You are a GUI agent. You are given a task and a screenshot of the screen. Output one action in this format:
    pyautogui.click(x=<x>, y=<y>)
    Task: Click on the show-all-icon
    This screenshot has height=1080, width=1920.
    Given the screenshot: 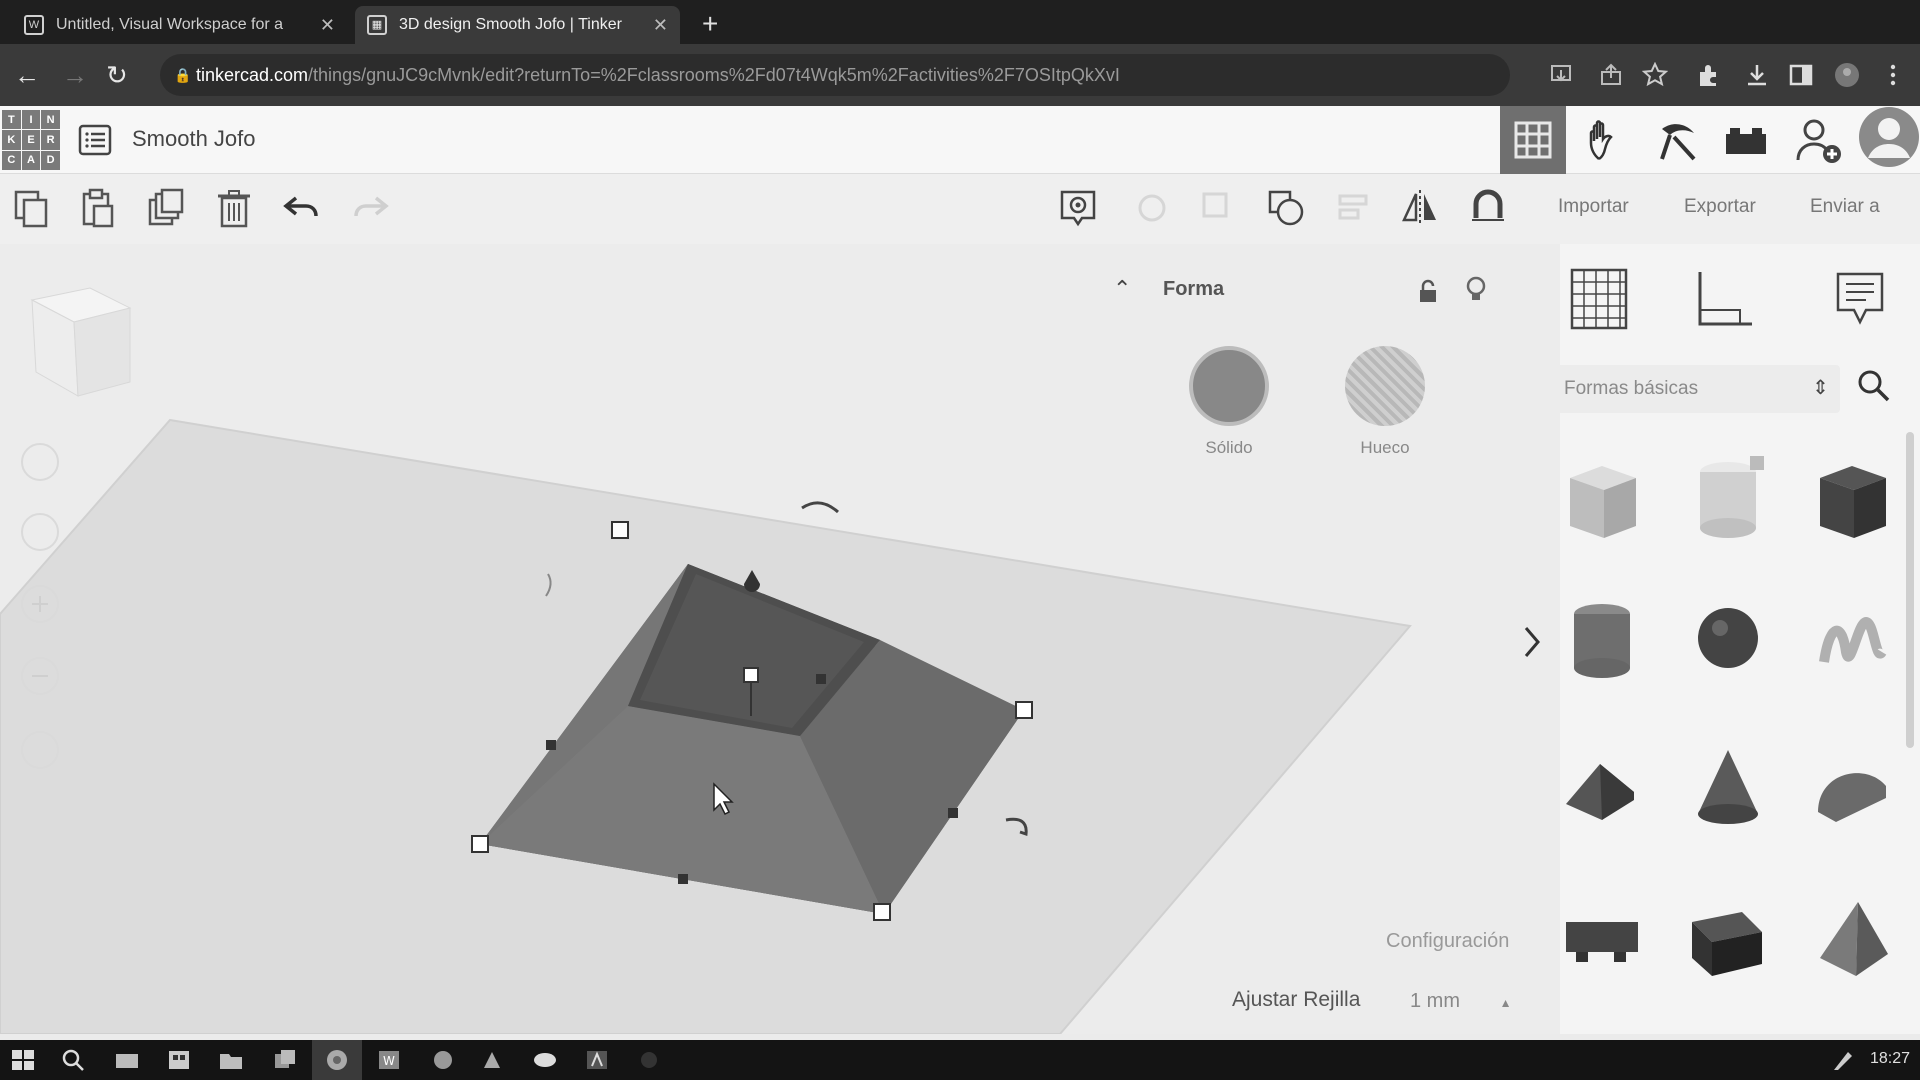 What is the action you would take?
    pyautogui.click(x=1152, y=208)
    